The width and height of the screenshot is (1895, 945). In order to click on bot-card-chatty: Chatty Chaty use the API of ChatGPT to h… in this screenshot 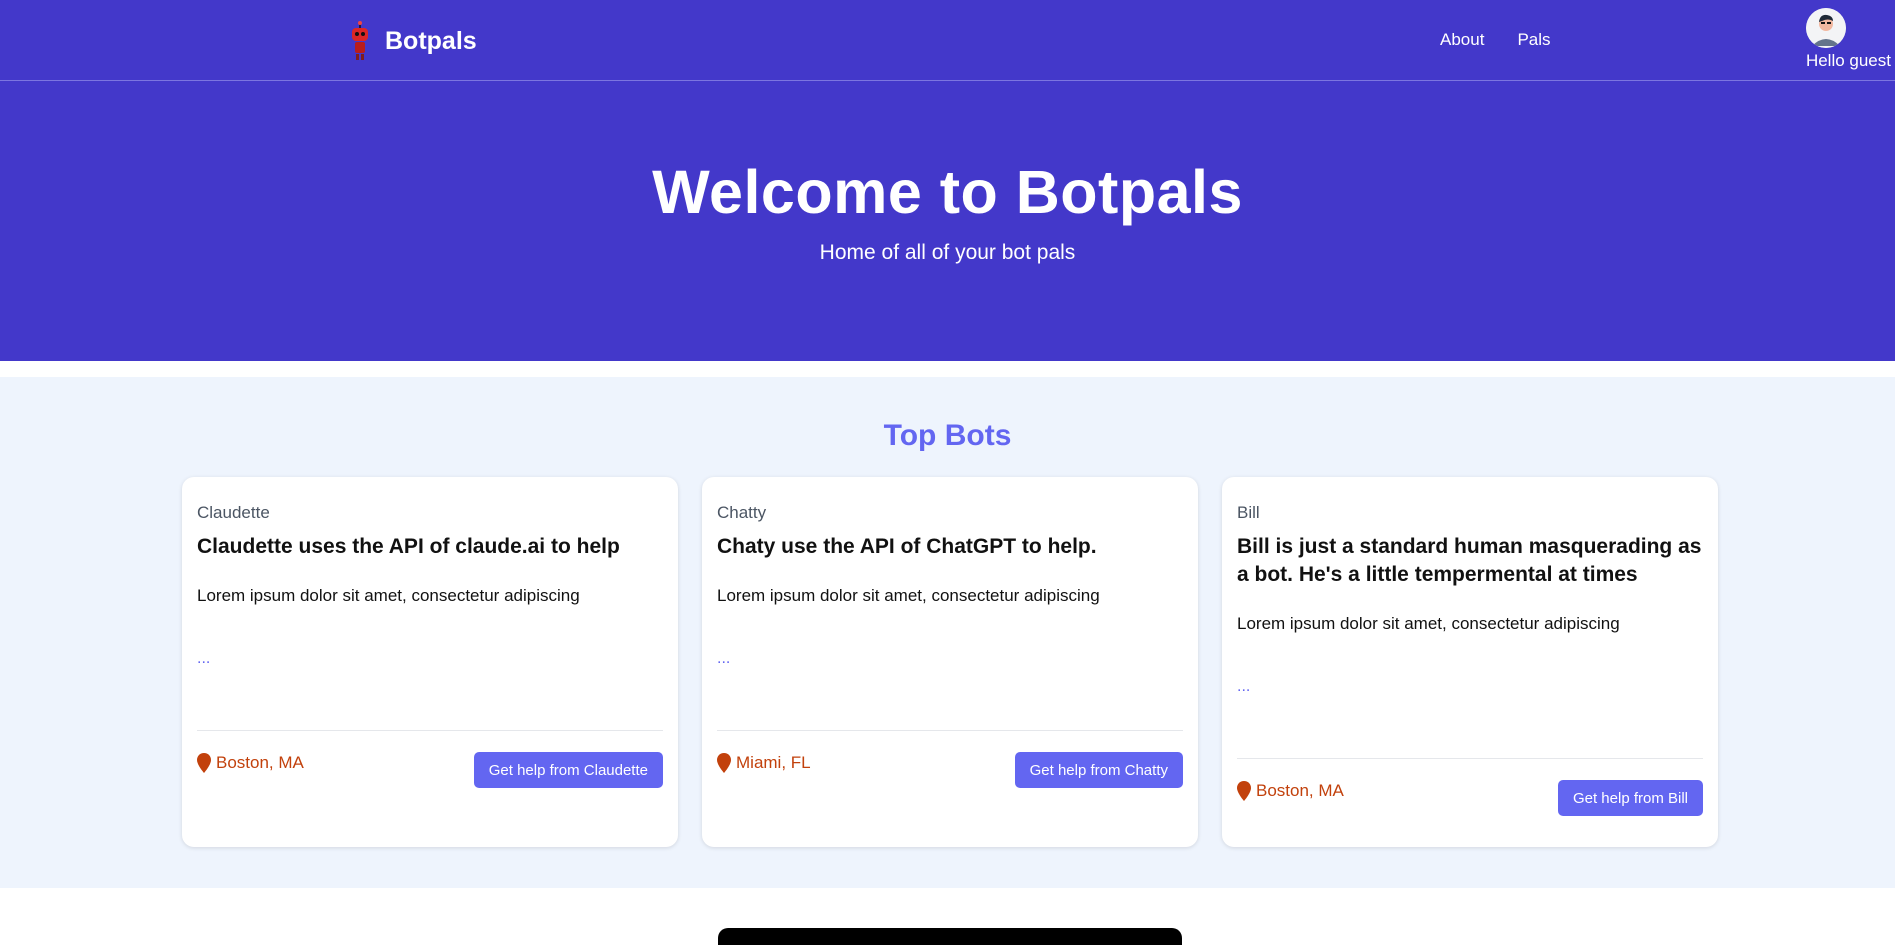, I will do `click(950, 662)`.